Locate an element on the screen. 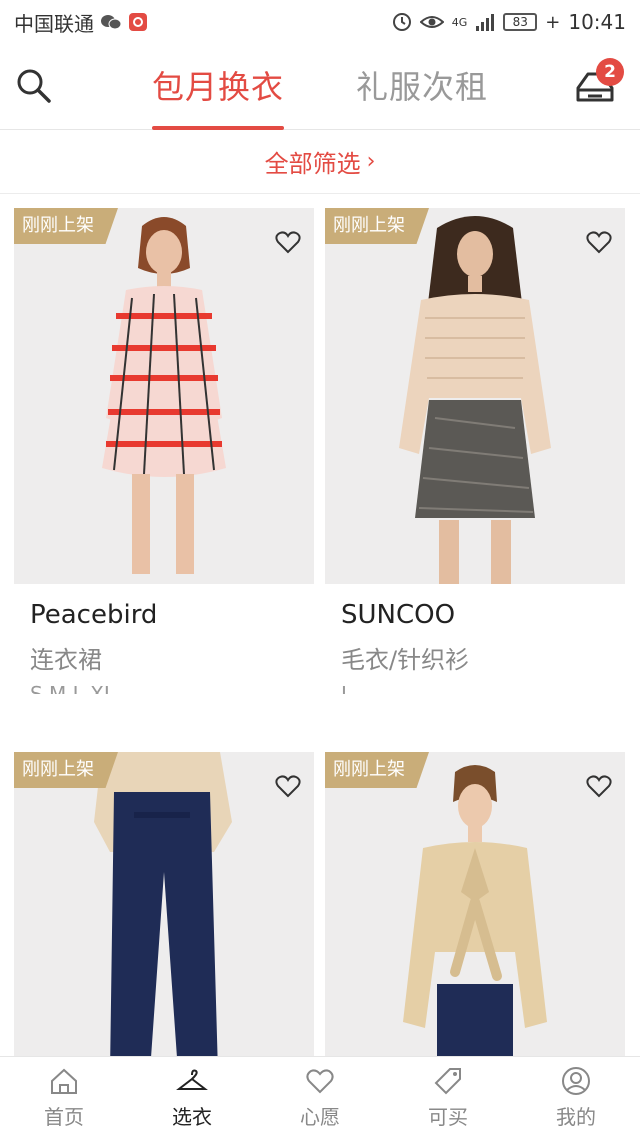  eye-icon is located at coordinates (431, 22).